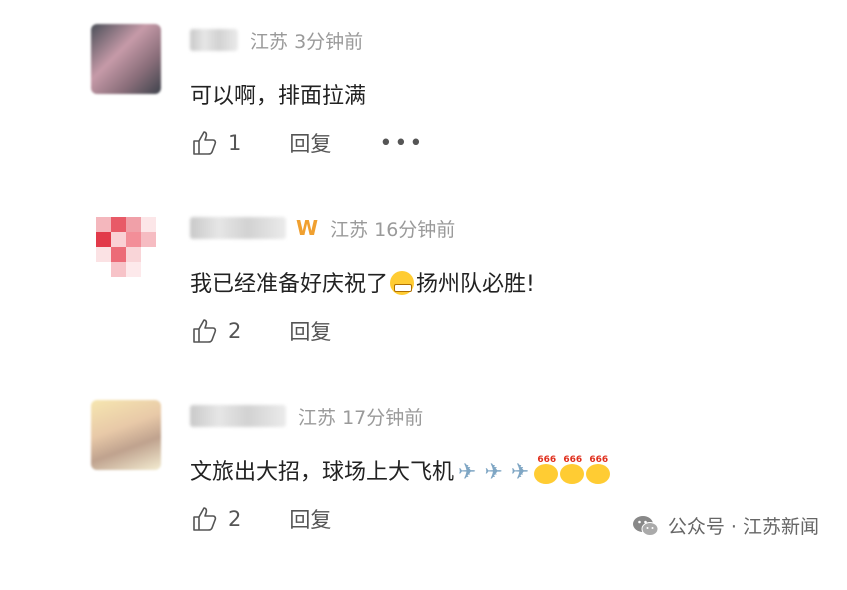 This screenshot has width=847, height=590. I want to click on comment-text: 我已经准备好庆祝了 扬州队必胜!, so click(362, 284).